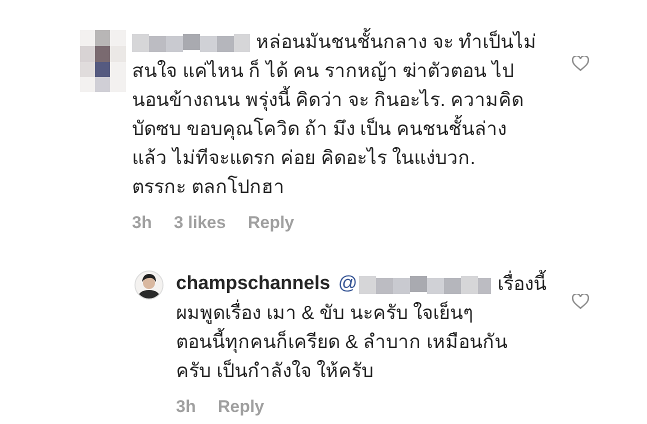  I want to click on mention-link: @, so click(348, 284).